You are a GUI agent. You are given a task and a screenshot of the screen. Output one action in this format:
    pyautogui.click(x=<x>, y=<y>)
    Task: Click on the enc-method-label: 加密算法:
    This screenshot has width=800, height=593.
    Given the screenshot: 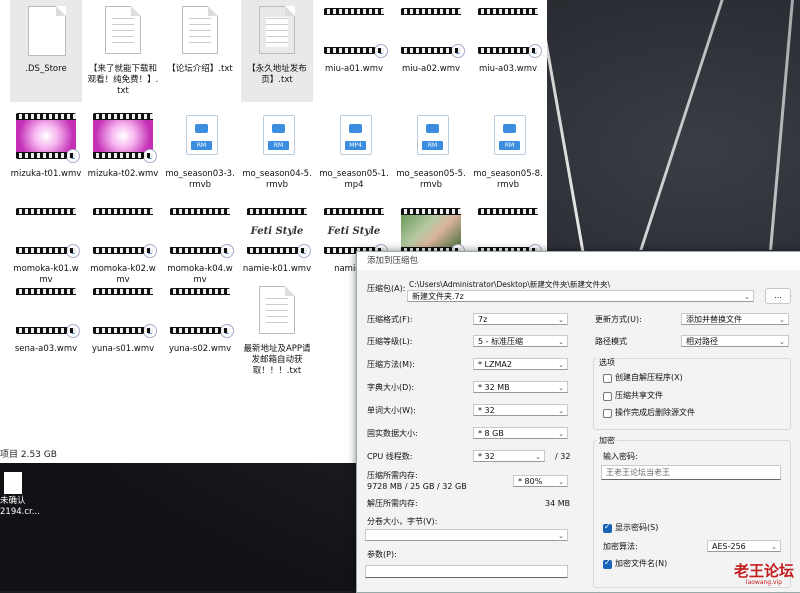 What is the action you would take?
    pyautogui.click(x=620, y=546)
    